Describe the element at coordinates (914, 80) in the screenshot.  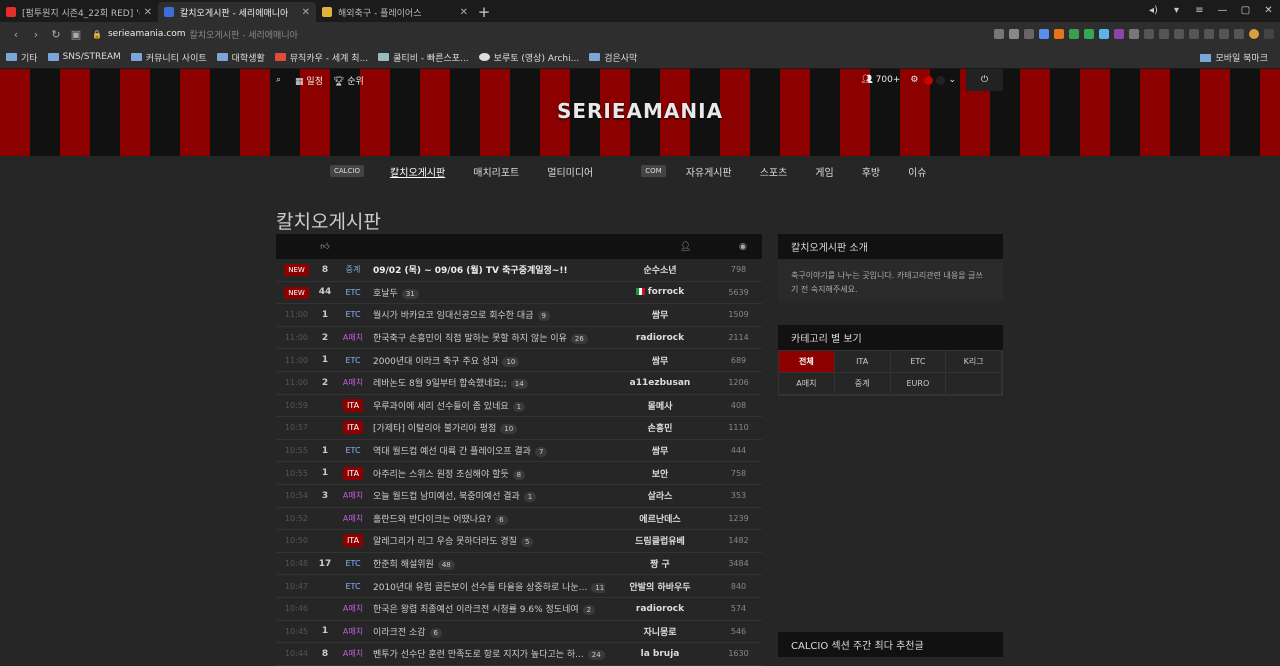
I see `gear-icon: ⚙` at that location.